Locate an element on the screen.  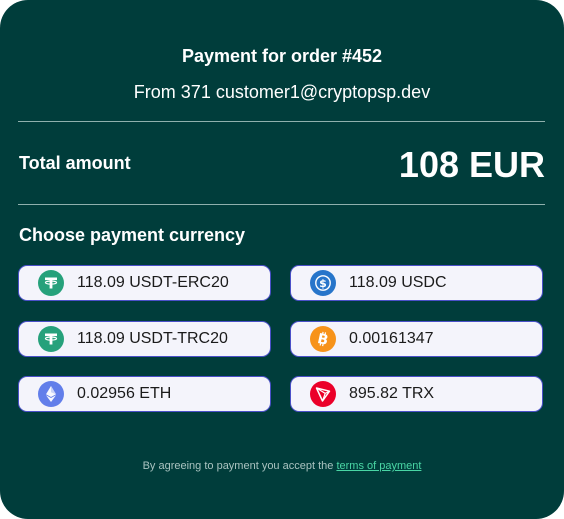
currency-option-usdt-erc20: 118.09 USDT-ERC20 is located at coordinates (144, 283).